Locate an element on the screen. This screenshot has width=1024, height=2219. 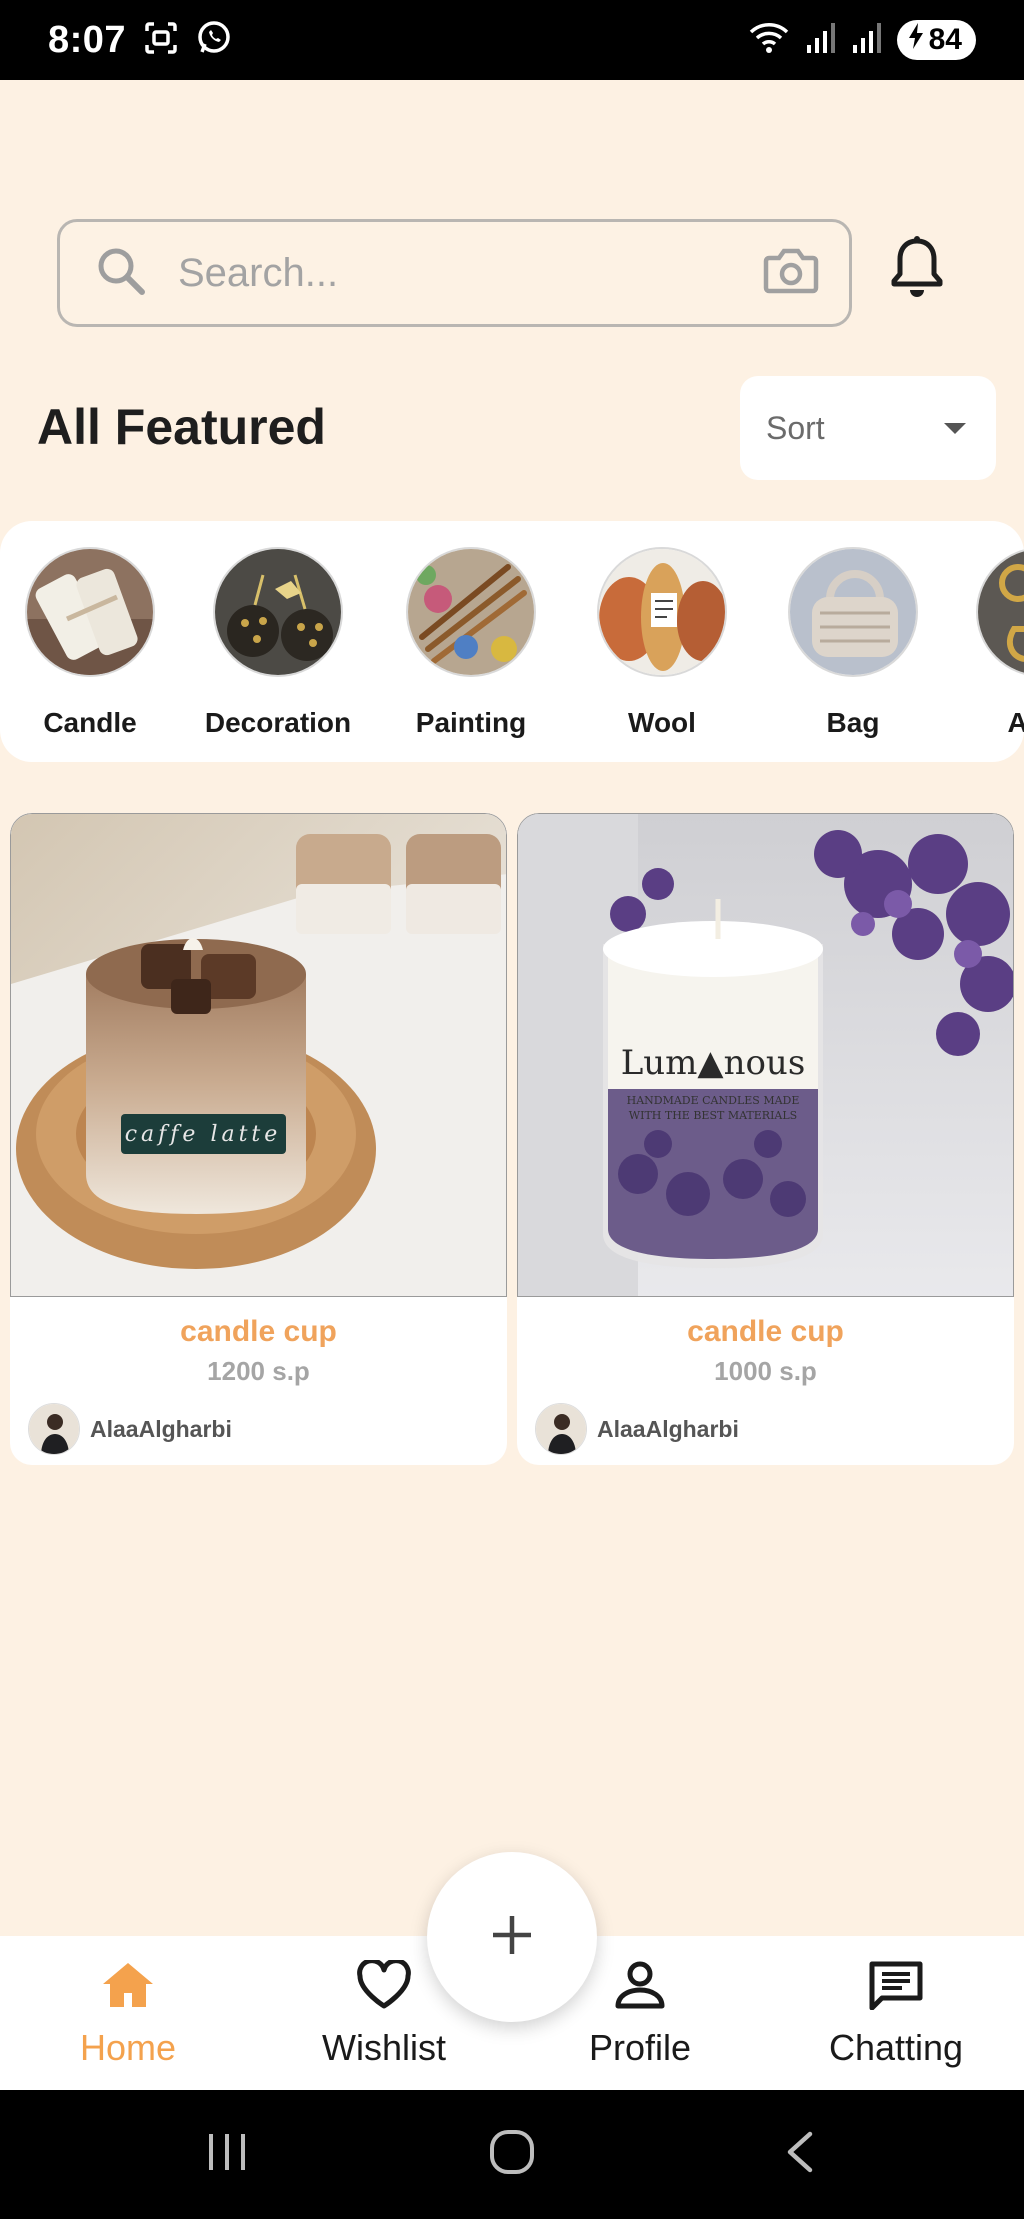
whatsapp-icon is located at coordinates (214, 40).